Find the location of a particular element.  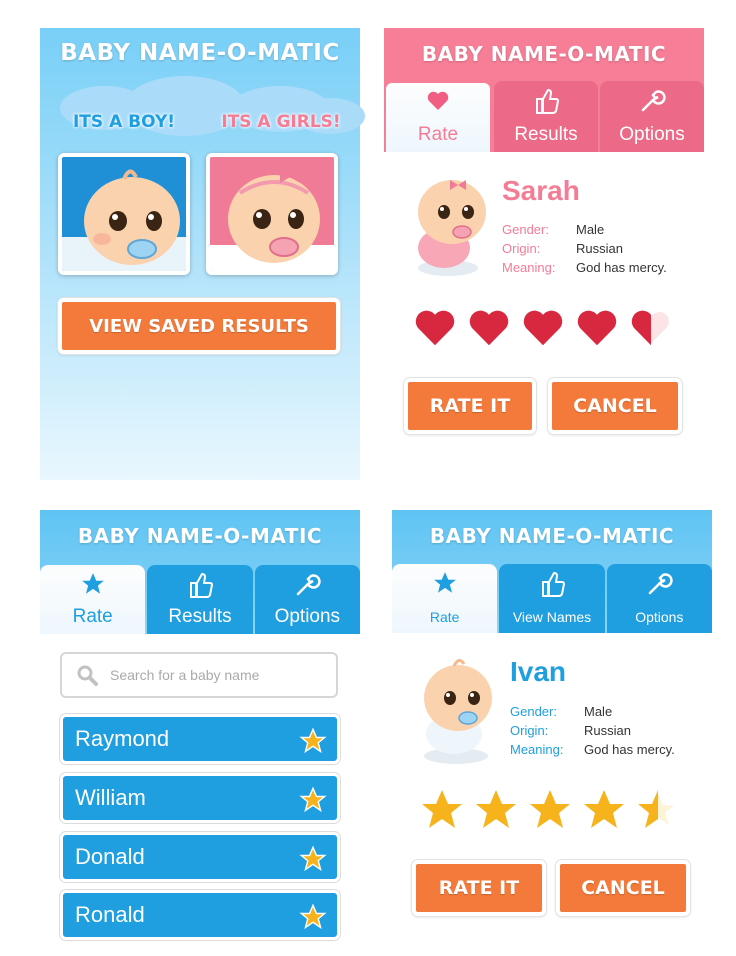

name-label: Raymond is located at coordinates (122, 738).